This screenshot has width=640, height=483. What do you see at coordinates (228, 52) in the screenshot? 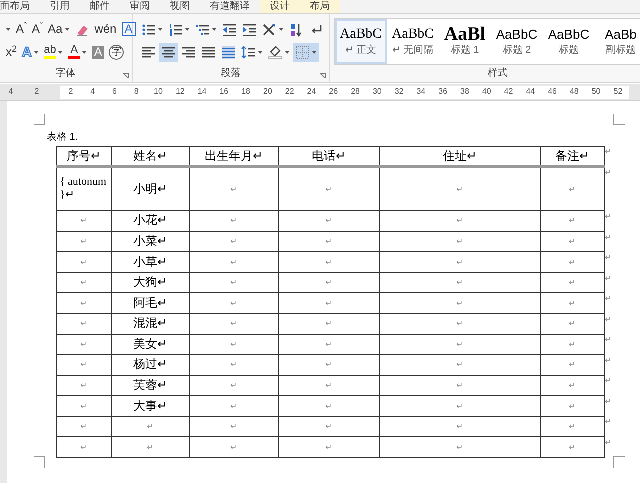
I see `distributed-align-icon` at bounding box center [228, 52].